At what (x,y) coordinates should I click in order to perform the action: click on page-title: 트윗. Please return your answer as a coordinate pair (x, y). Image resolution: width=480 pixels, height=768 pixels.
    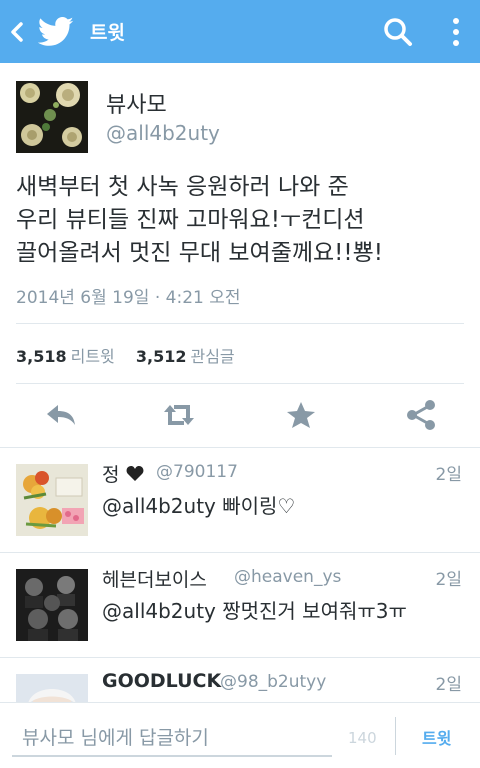
    Looking at the image, I should click on (107, 33).